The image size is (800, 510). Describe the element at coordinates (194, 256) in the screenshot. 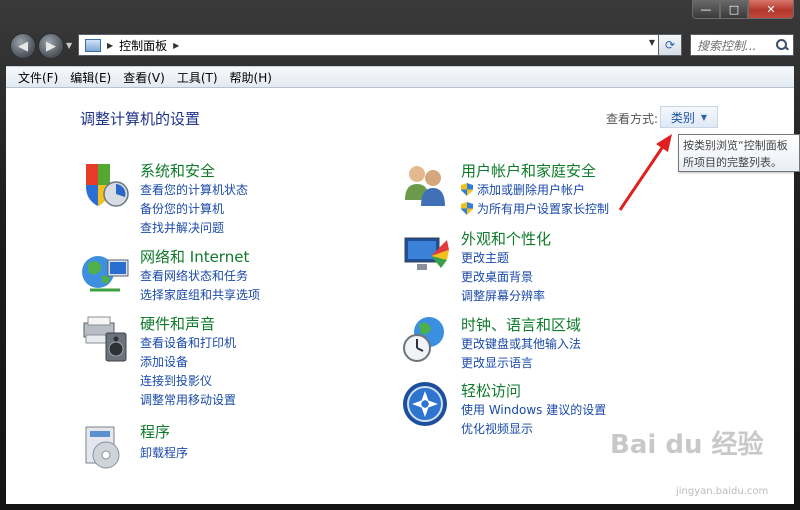

I see `category-title: 网络和 Internet` at that location.